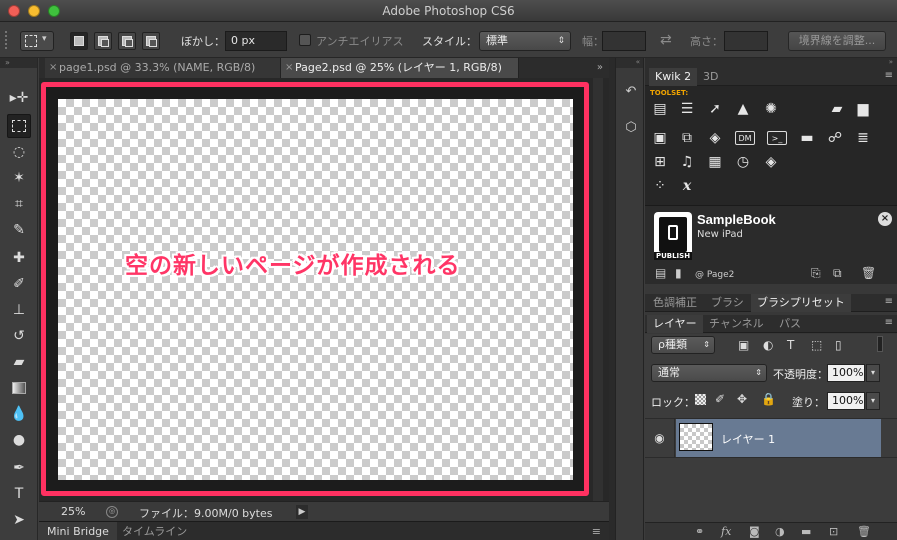 The width and height of the screenshot is (897, 540). Describe the element at coordinates (754, 531) in the screenshot. I see `add-mask-icon: ◙` at that location.